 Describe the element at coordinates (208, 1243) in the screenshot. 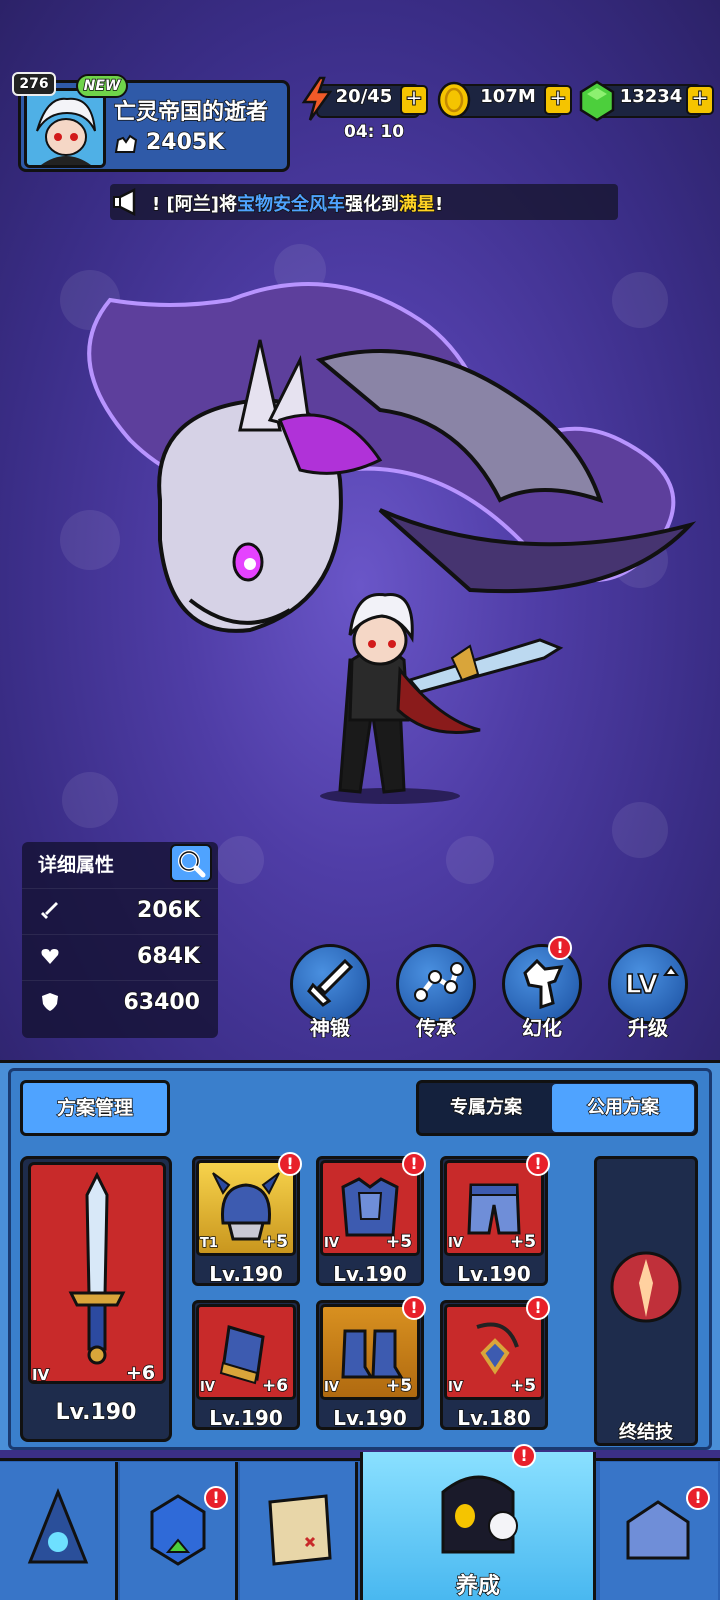

I see `helmet-tier: T1` at that location.